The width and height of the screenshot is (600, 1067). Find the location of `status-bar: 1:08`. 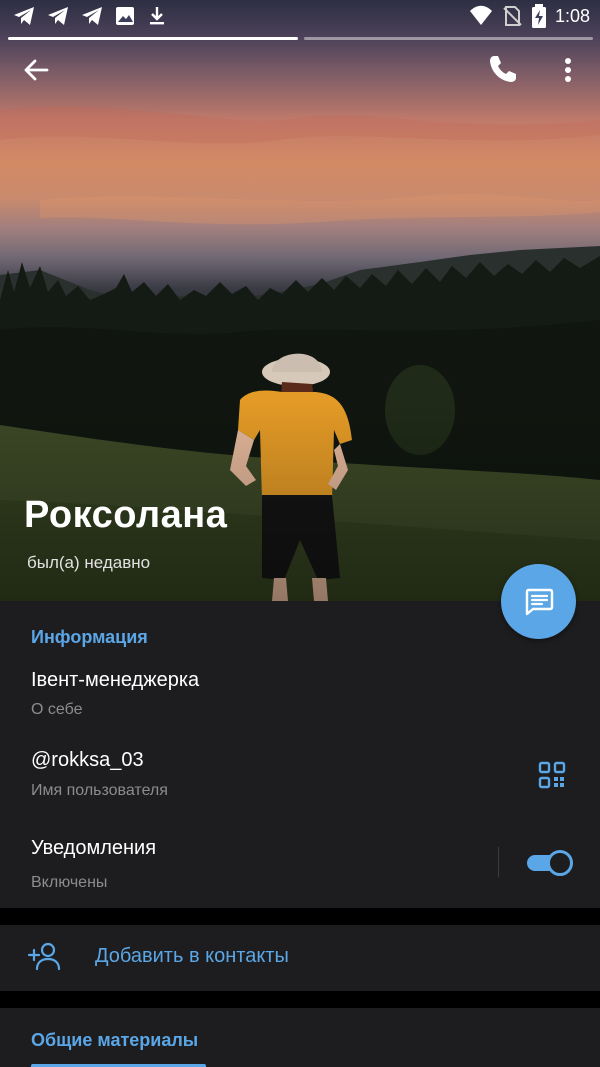

status-bar: 1:08 is located at coordinates (300, 17).